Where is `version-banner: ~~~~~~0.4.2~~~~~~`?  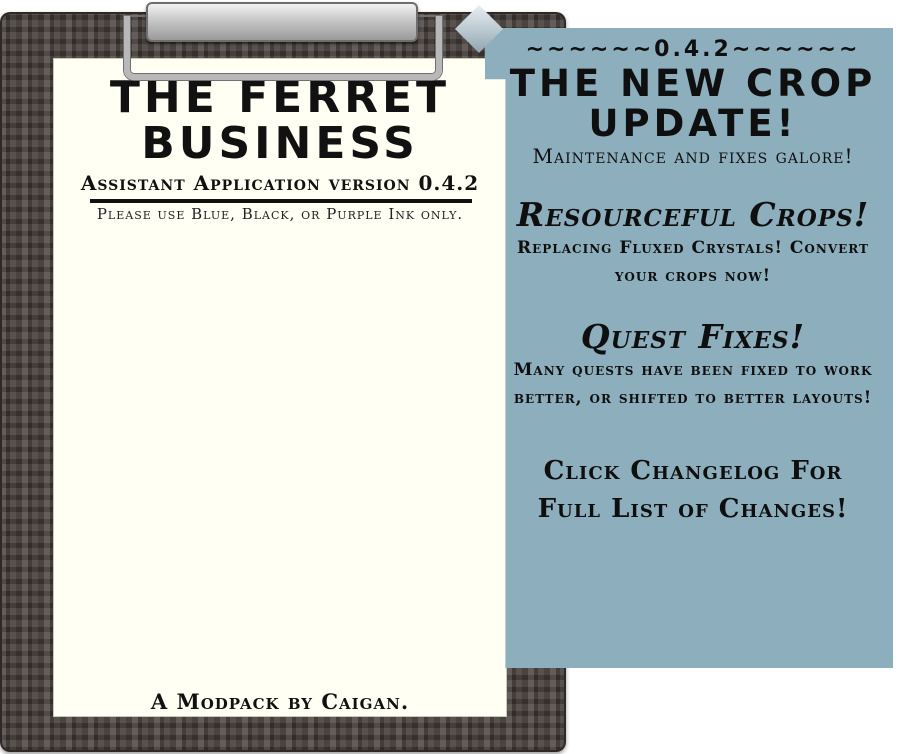 version-banner: ~~~~~~0.4.2~~~~~~ is located at coordinates (693, 49).